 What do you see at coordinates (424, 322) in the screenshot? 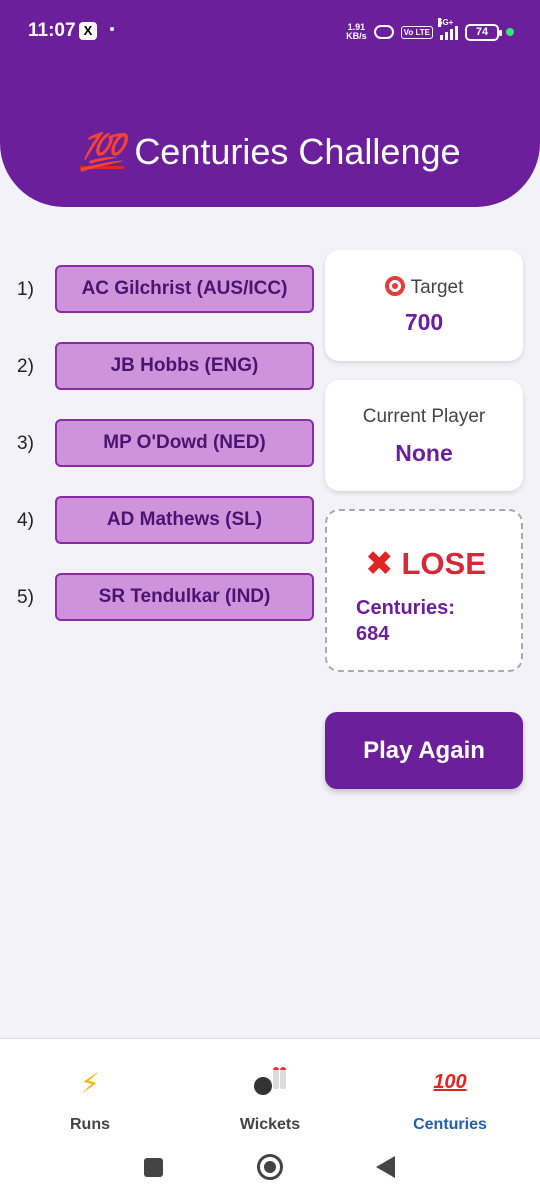
I see `target-value: 700` at bounding box center [424, 322].